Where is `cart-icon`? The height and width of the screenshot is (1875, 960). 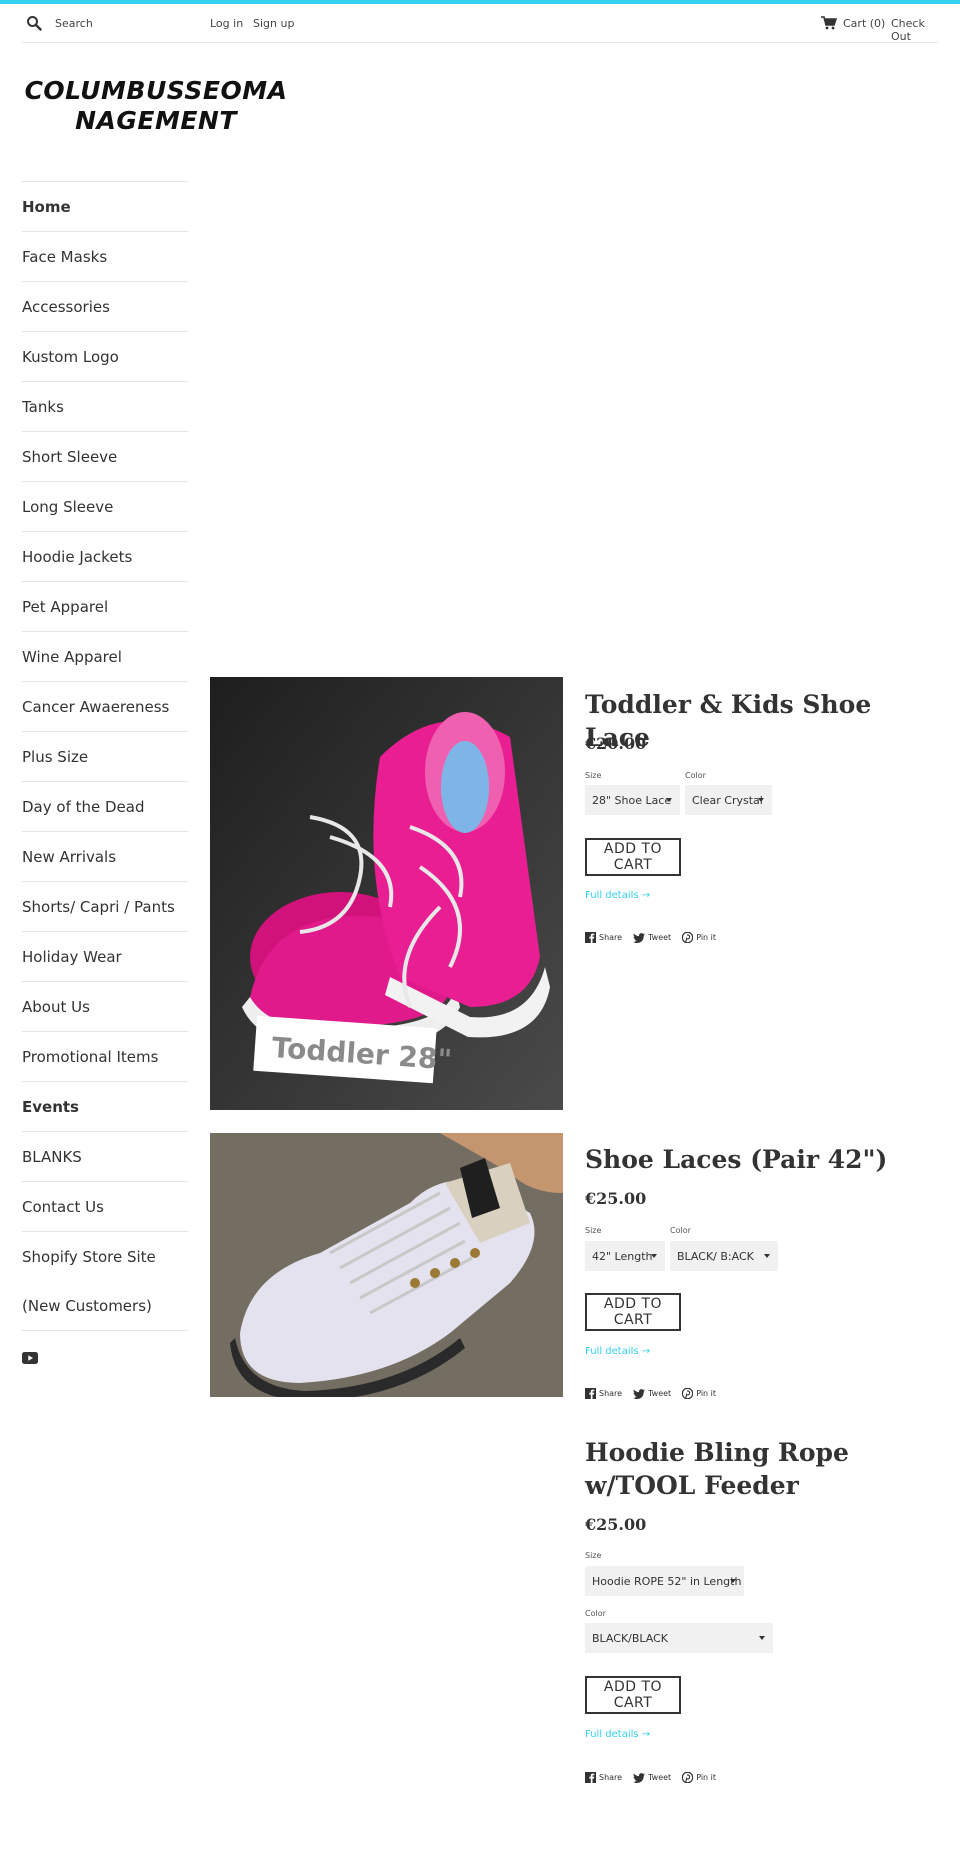 cart-icon is located at coordinates (829, 23).